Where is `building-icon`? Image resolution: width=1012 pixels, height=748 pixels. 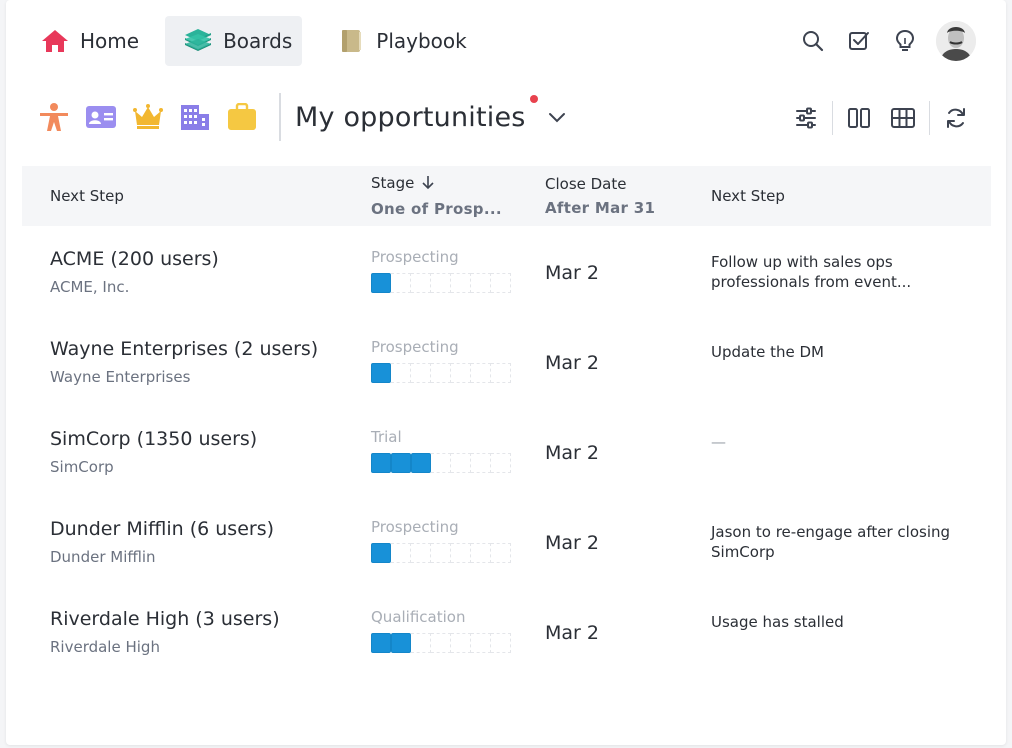 building-icon is located at coordinates (195, 117).